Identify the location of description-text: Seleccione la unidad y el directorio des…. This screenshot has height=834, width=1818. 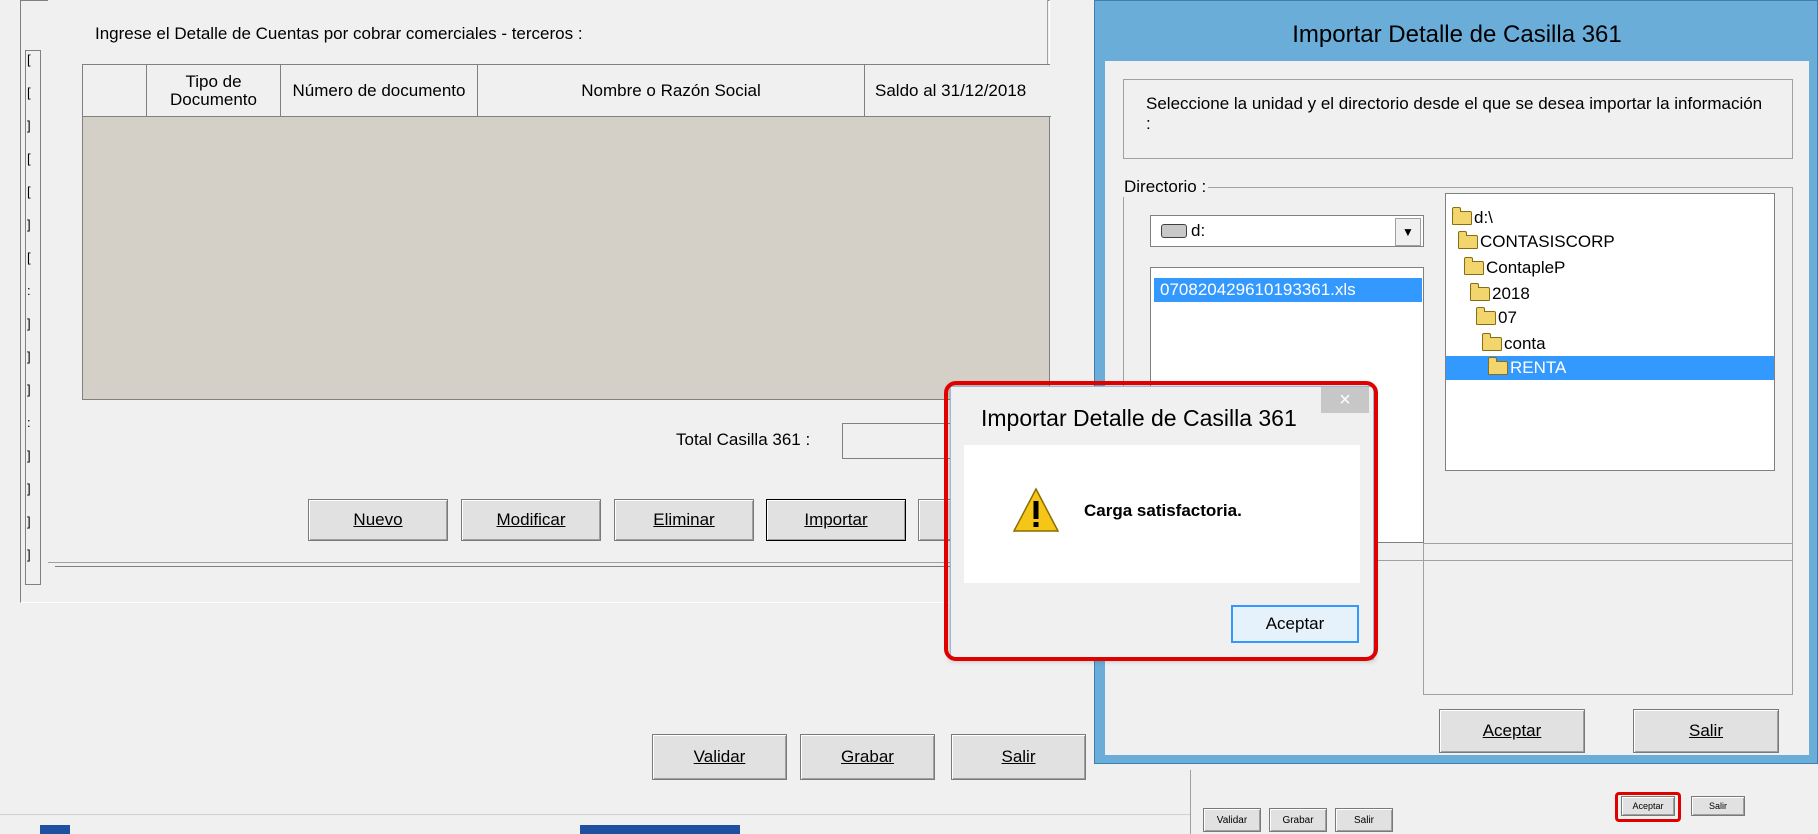
(1454, 113).